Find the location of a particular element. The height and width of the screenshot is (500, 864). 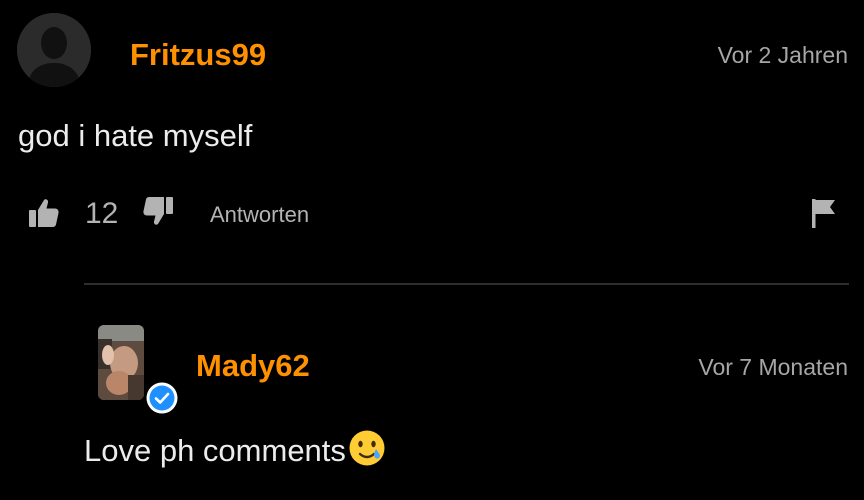

reply-timestamp: Vor 7 Monaten is located at coordinates (773, 367).